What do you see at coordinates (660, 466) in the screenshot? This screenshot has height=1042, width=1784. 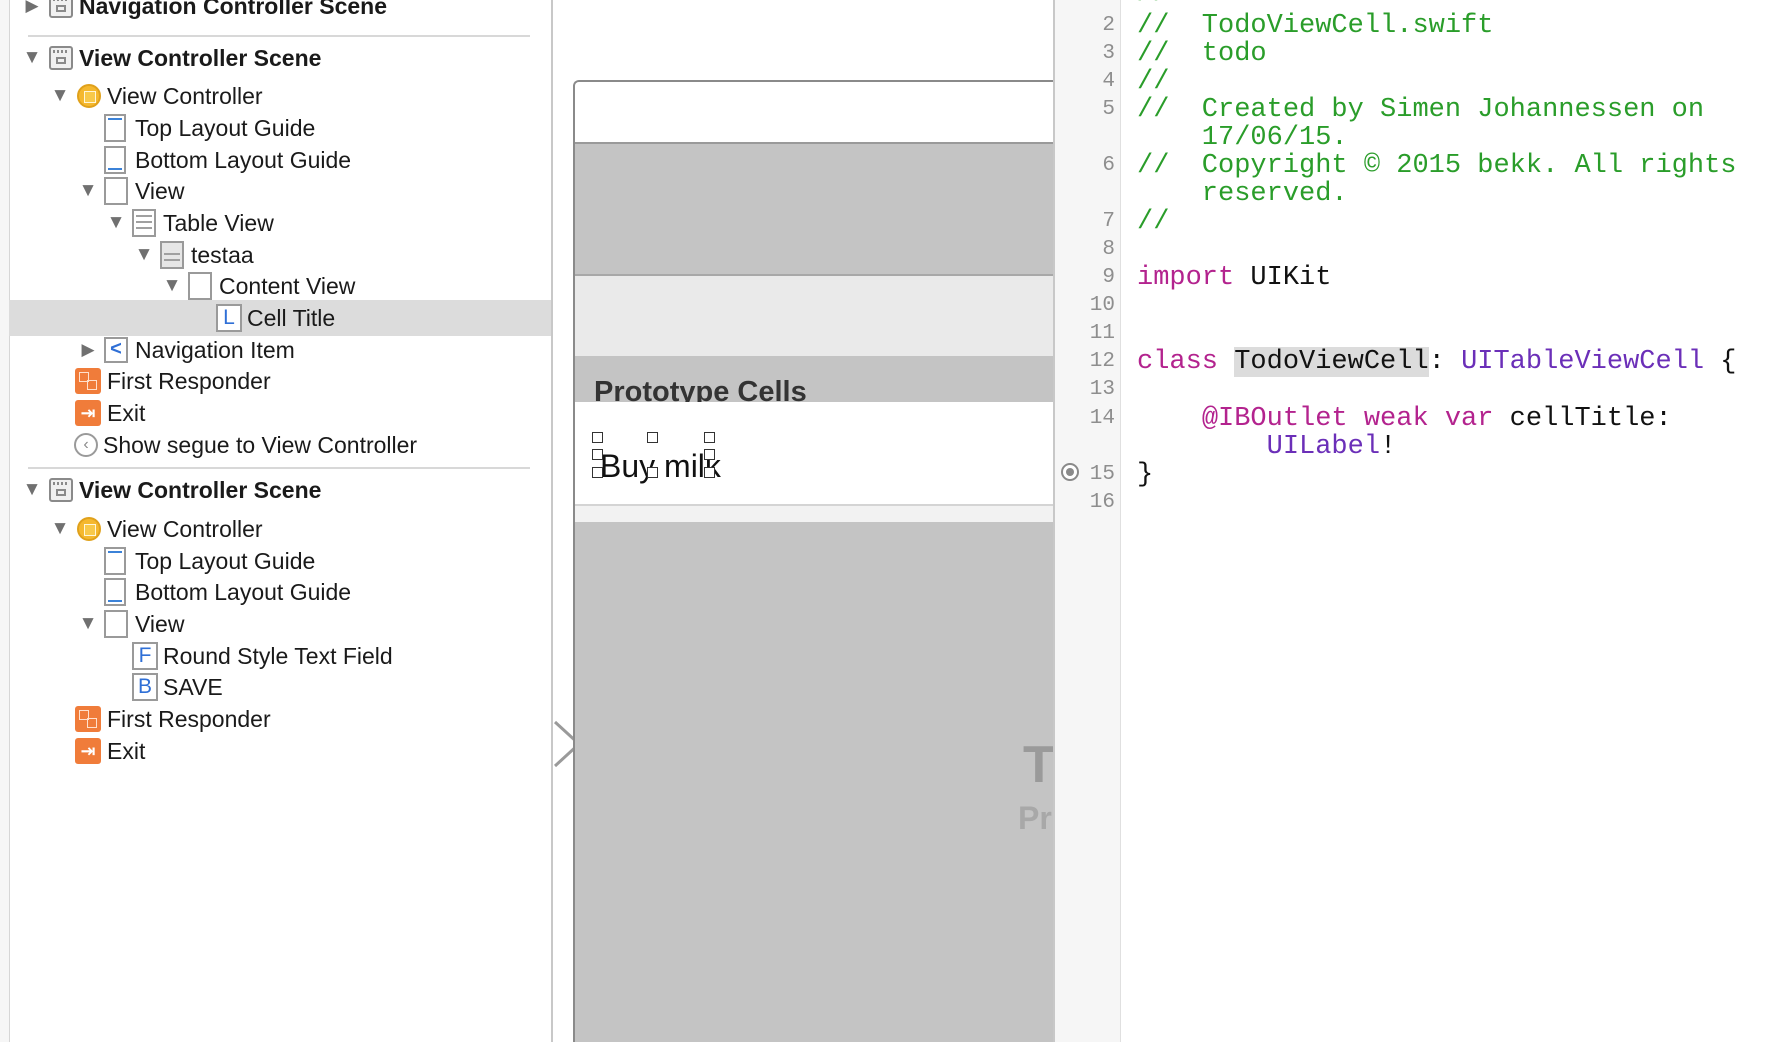 I see `cell-title-label: Buy milk` at bounding box center [660, 466].